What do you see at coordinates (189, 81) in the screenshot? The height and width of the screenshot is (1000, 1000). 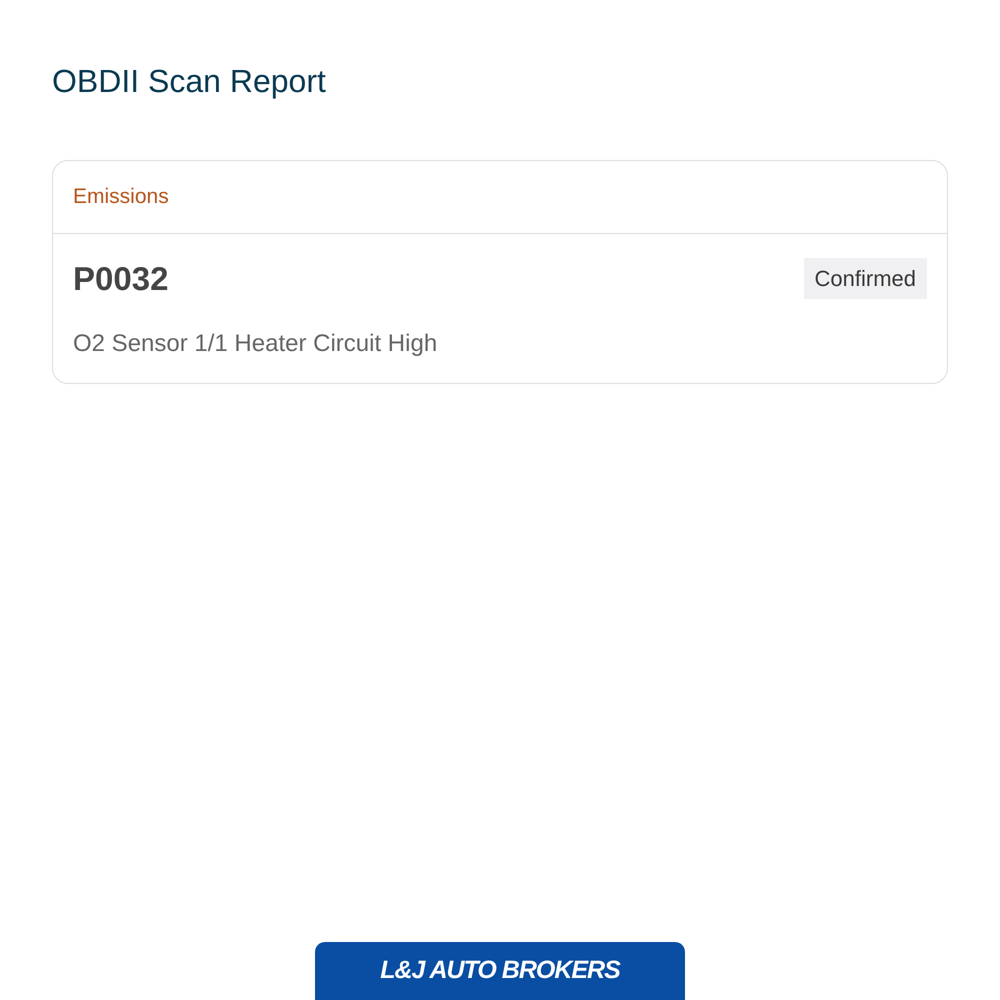 I see `page-title: OBDII Scan Report` at bounding box center [189, 81].